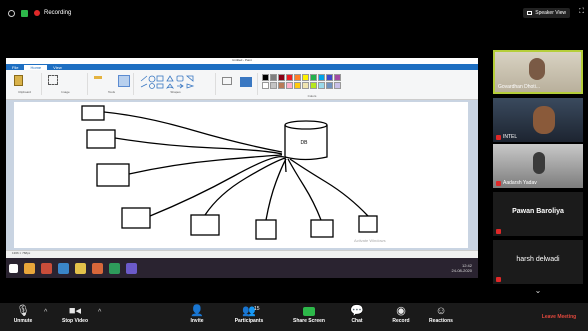 The image size is (588, 331). I want to click on participant-tile-2: INTEL, so click(538, 120).